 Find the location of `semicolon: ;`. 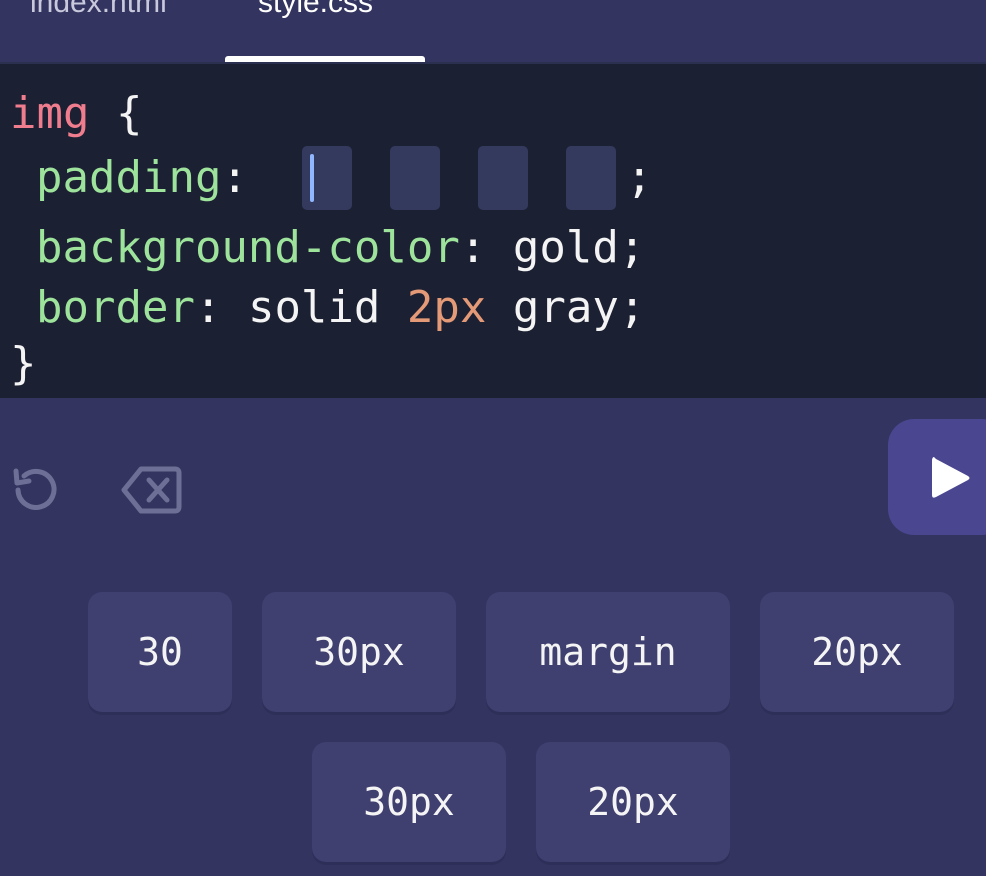

semicolon: ; is located at coordinates (639, 177).